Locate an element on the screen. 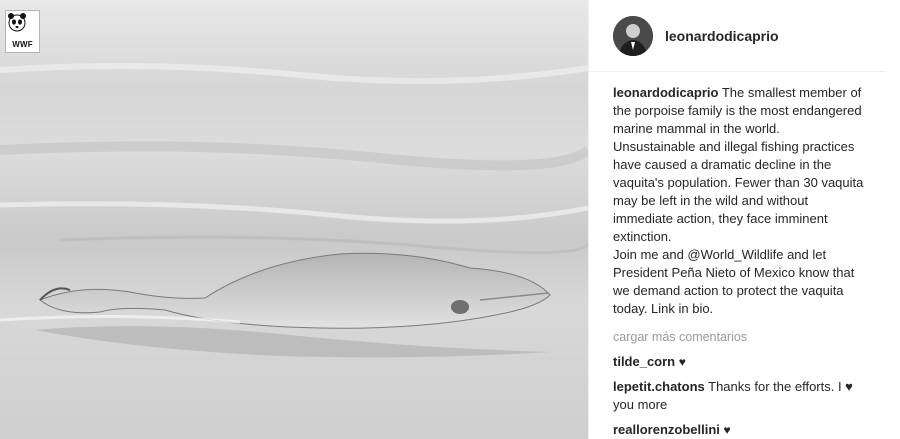  header-username: leonardodicaprio is located at coordinates (722, 36).